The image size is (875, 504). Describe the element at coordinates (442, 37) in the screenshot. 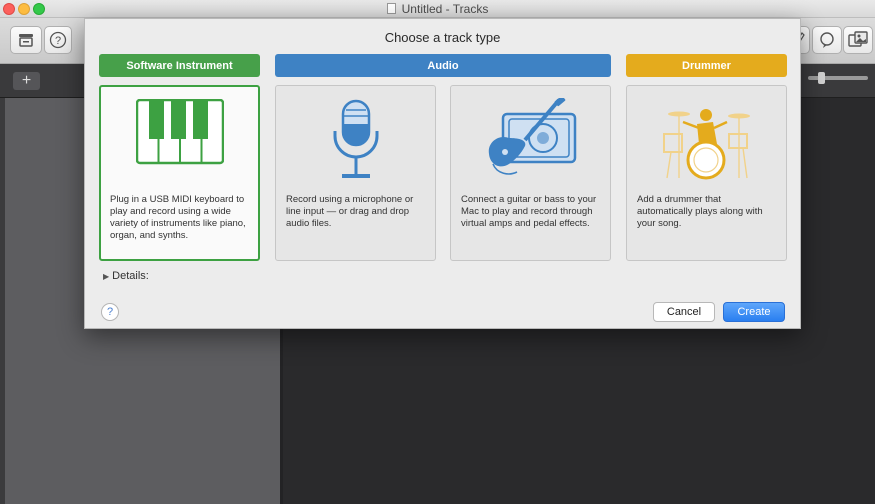

I see `dialog-title: Choose a track type` at that location.